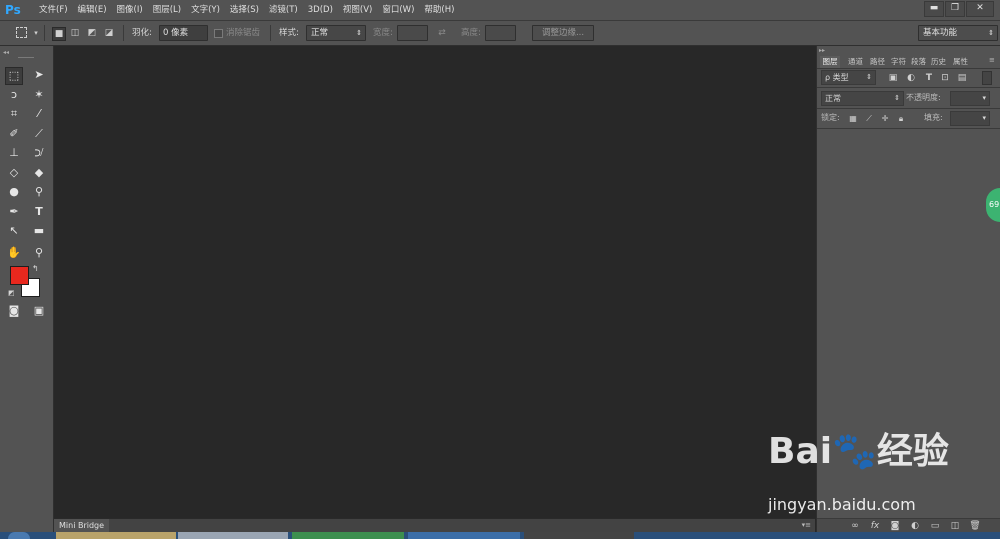  Describe the element at coordinates (911, 78) in the screenshot. I see `adjustment-filter-icon: ◐` at that location.